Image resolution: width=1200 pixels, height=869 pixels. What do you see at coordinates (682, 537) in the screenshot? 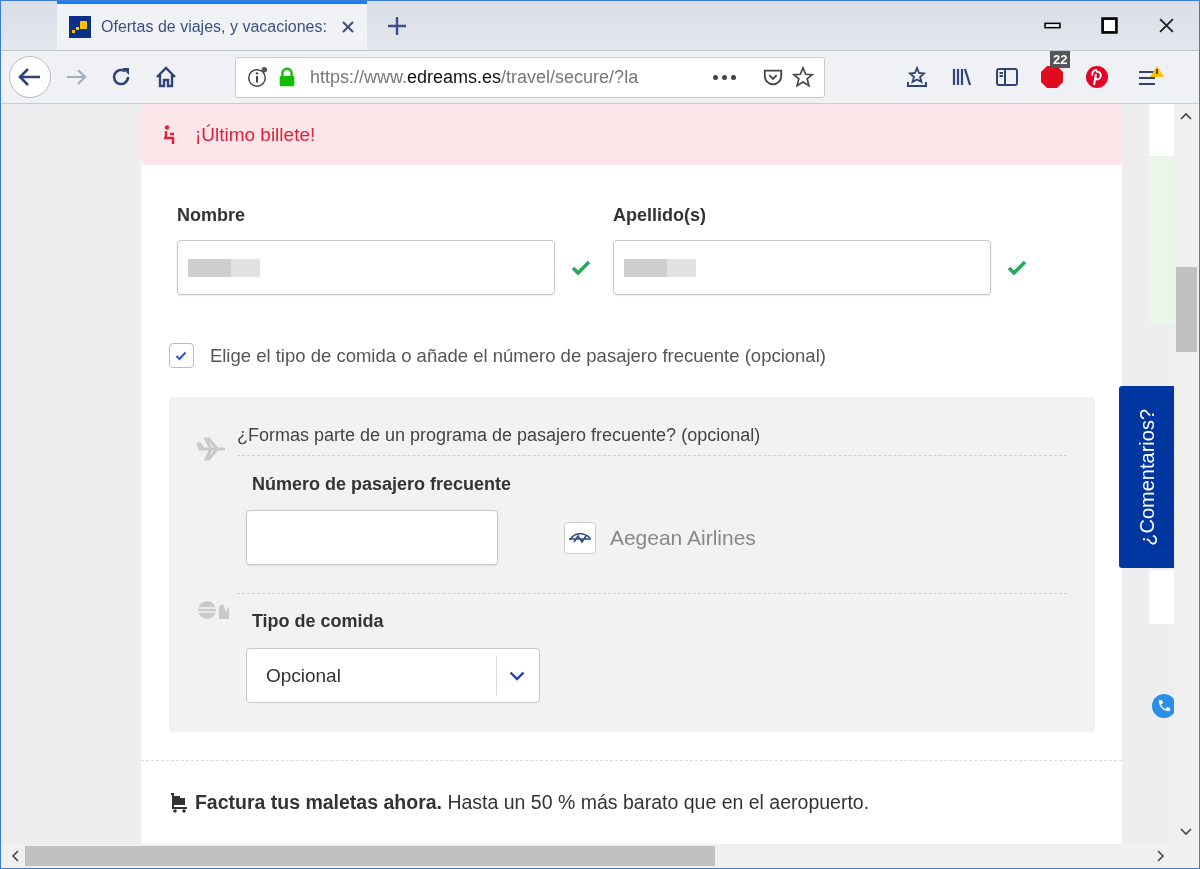
I see `airline-name: Aegean Airlines` at bounding box center [682, 537].